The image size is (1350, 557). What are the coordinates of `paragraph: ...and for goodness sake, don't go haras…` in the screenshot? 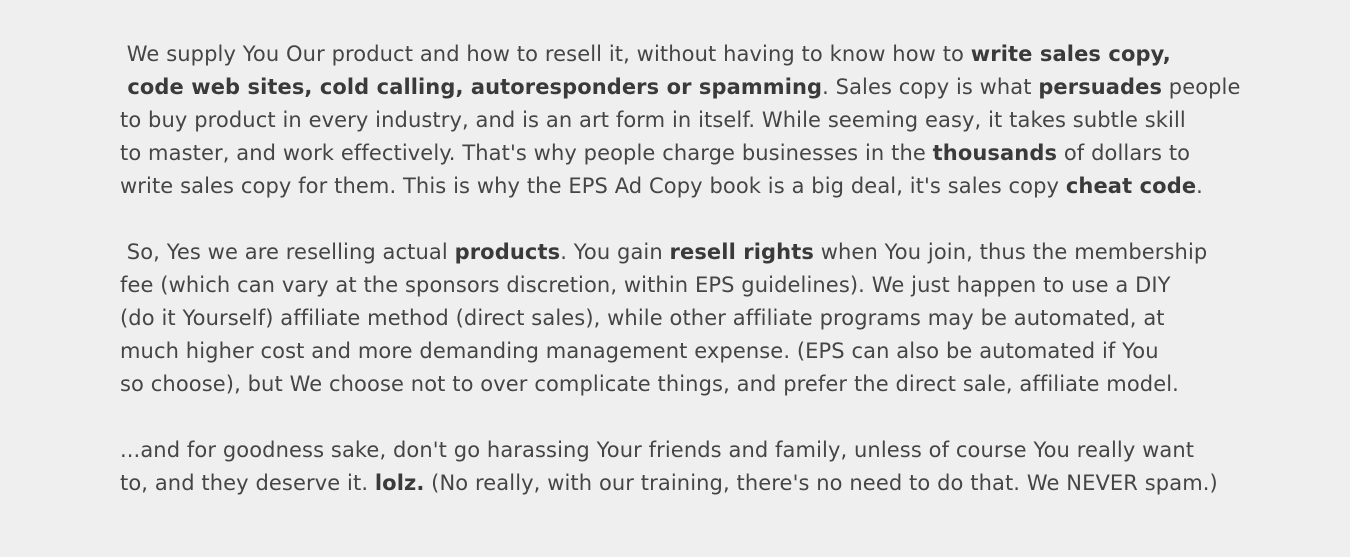 It's located at (680, 467).